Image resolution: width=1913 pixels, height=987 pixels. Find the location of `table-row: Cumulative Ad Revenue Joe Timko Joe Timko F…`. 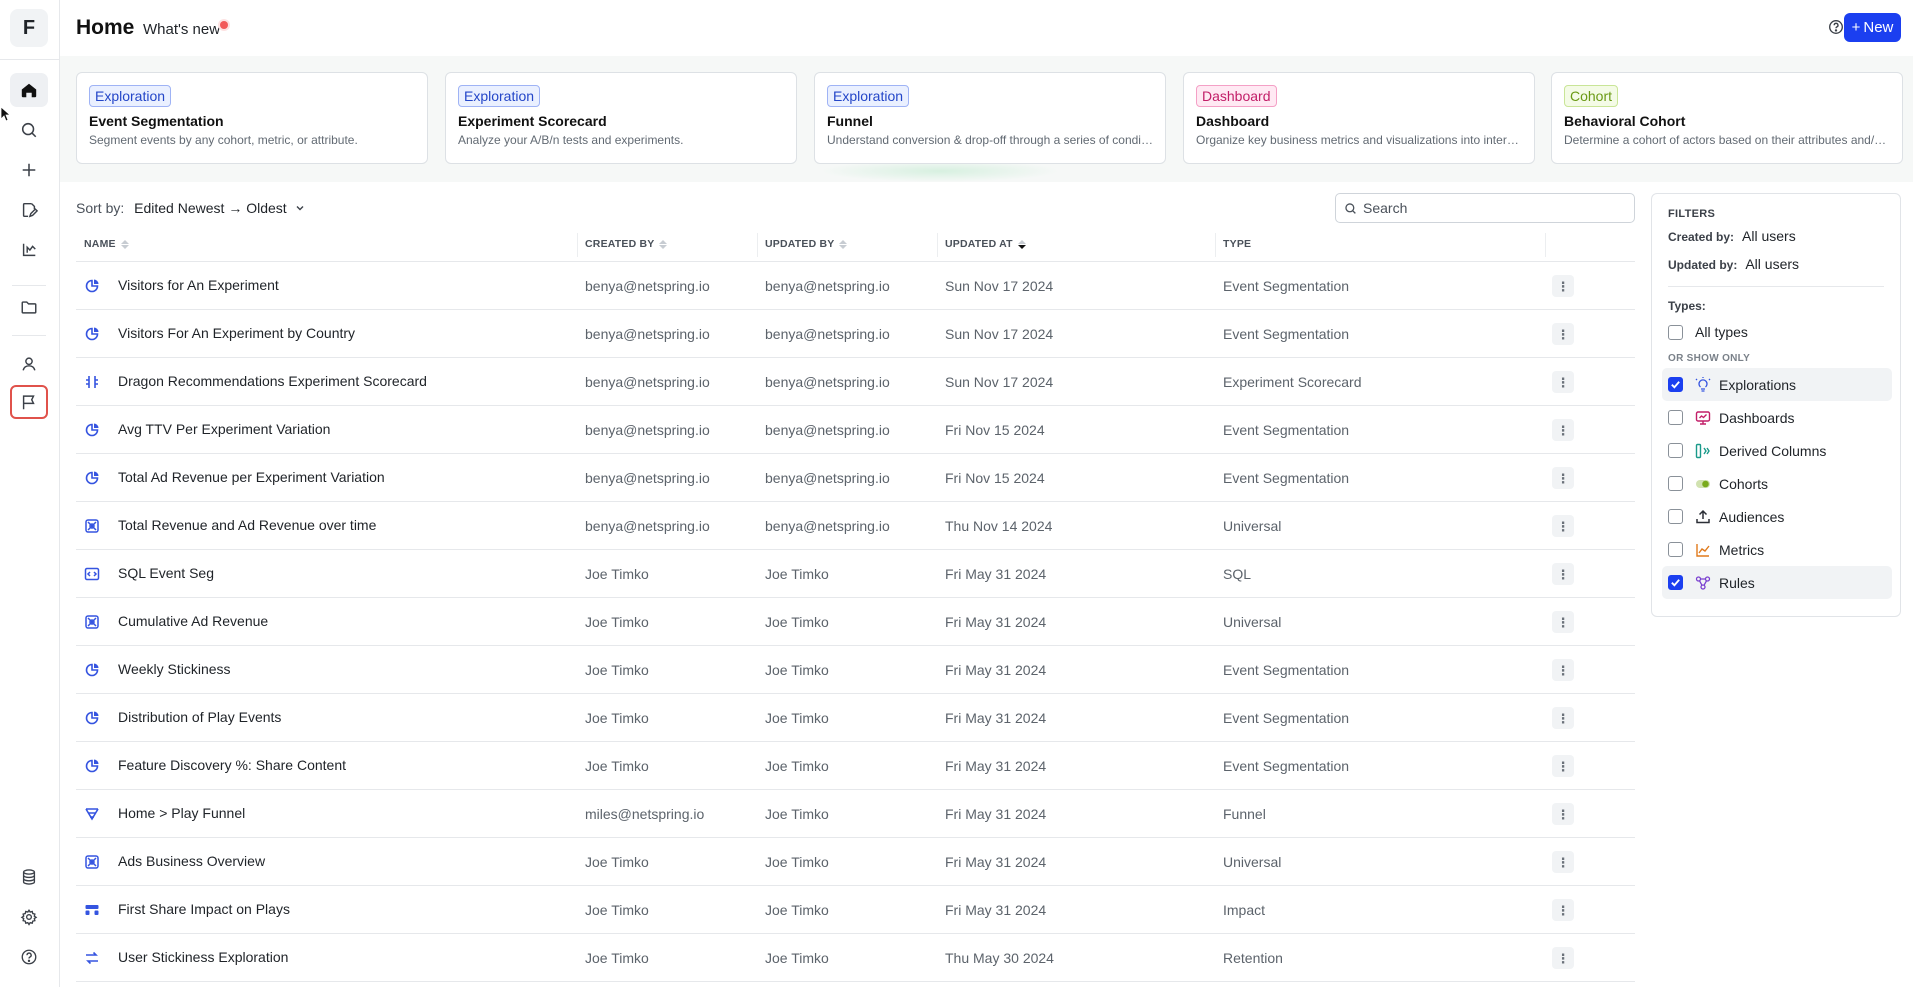

table-row: Cumulative Ad Revenue Joe Timko Joe Timko F… is located at coordinates (855, 622).